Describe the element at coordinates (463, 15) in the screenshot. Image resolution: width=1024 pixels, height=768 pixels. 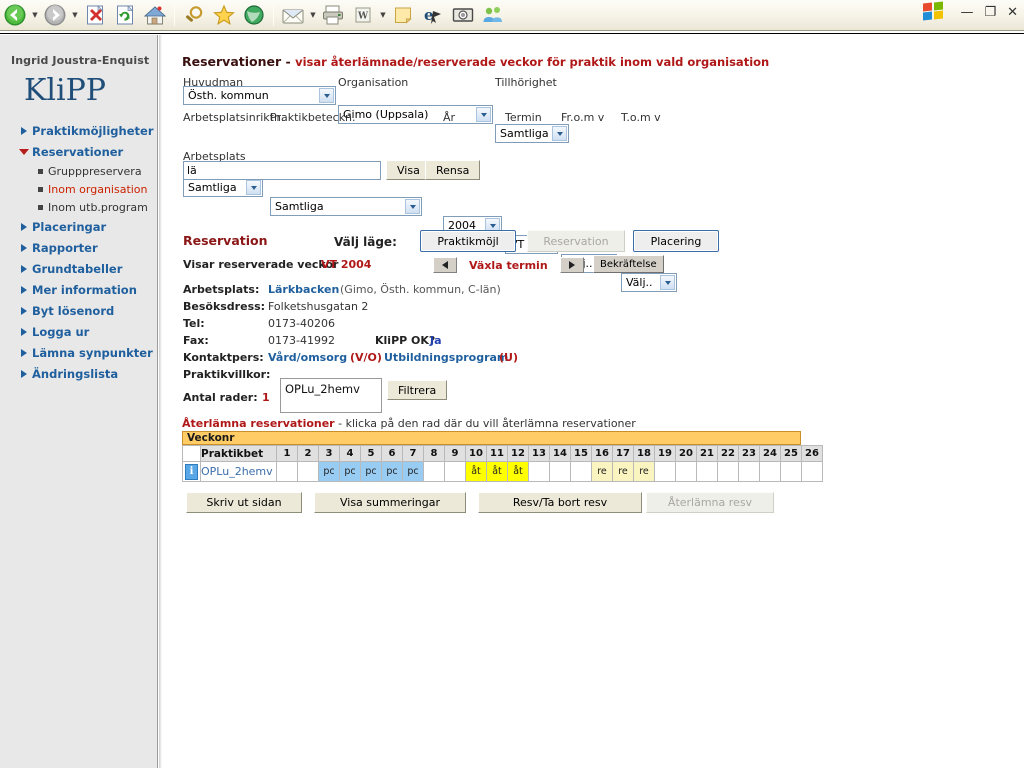
I see `camera-button` at that location.